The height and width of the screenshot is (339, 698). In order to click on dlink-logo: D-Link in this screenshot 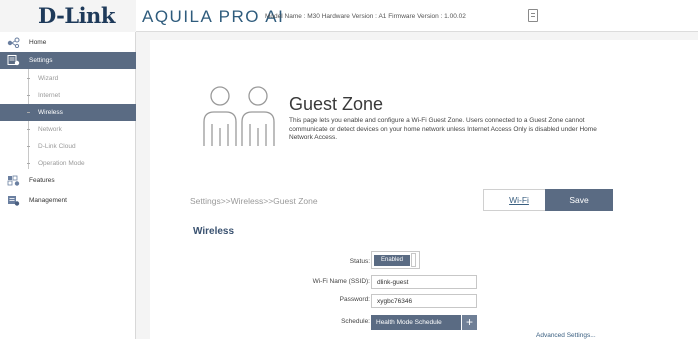, I will do `click(76, 15)`.